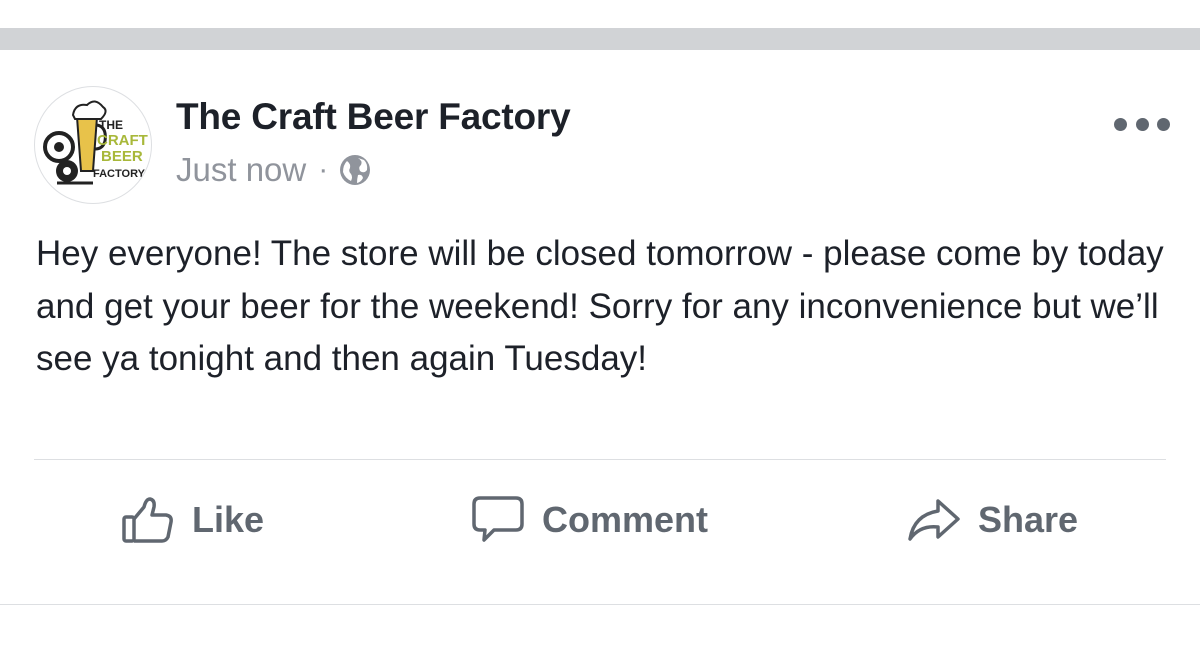 Image resolution: width=1200 pixels, height=648 pixels. I want to click on feed-separator-bar, so click(600, 39).